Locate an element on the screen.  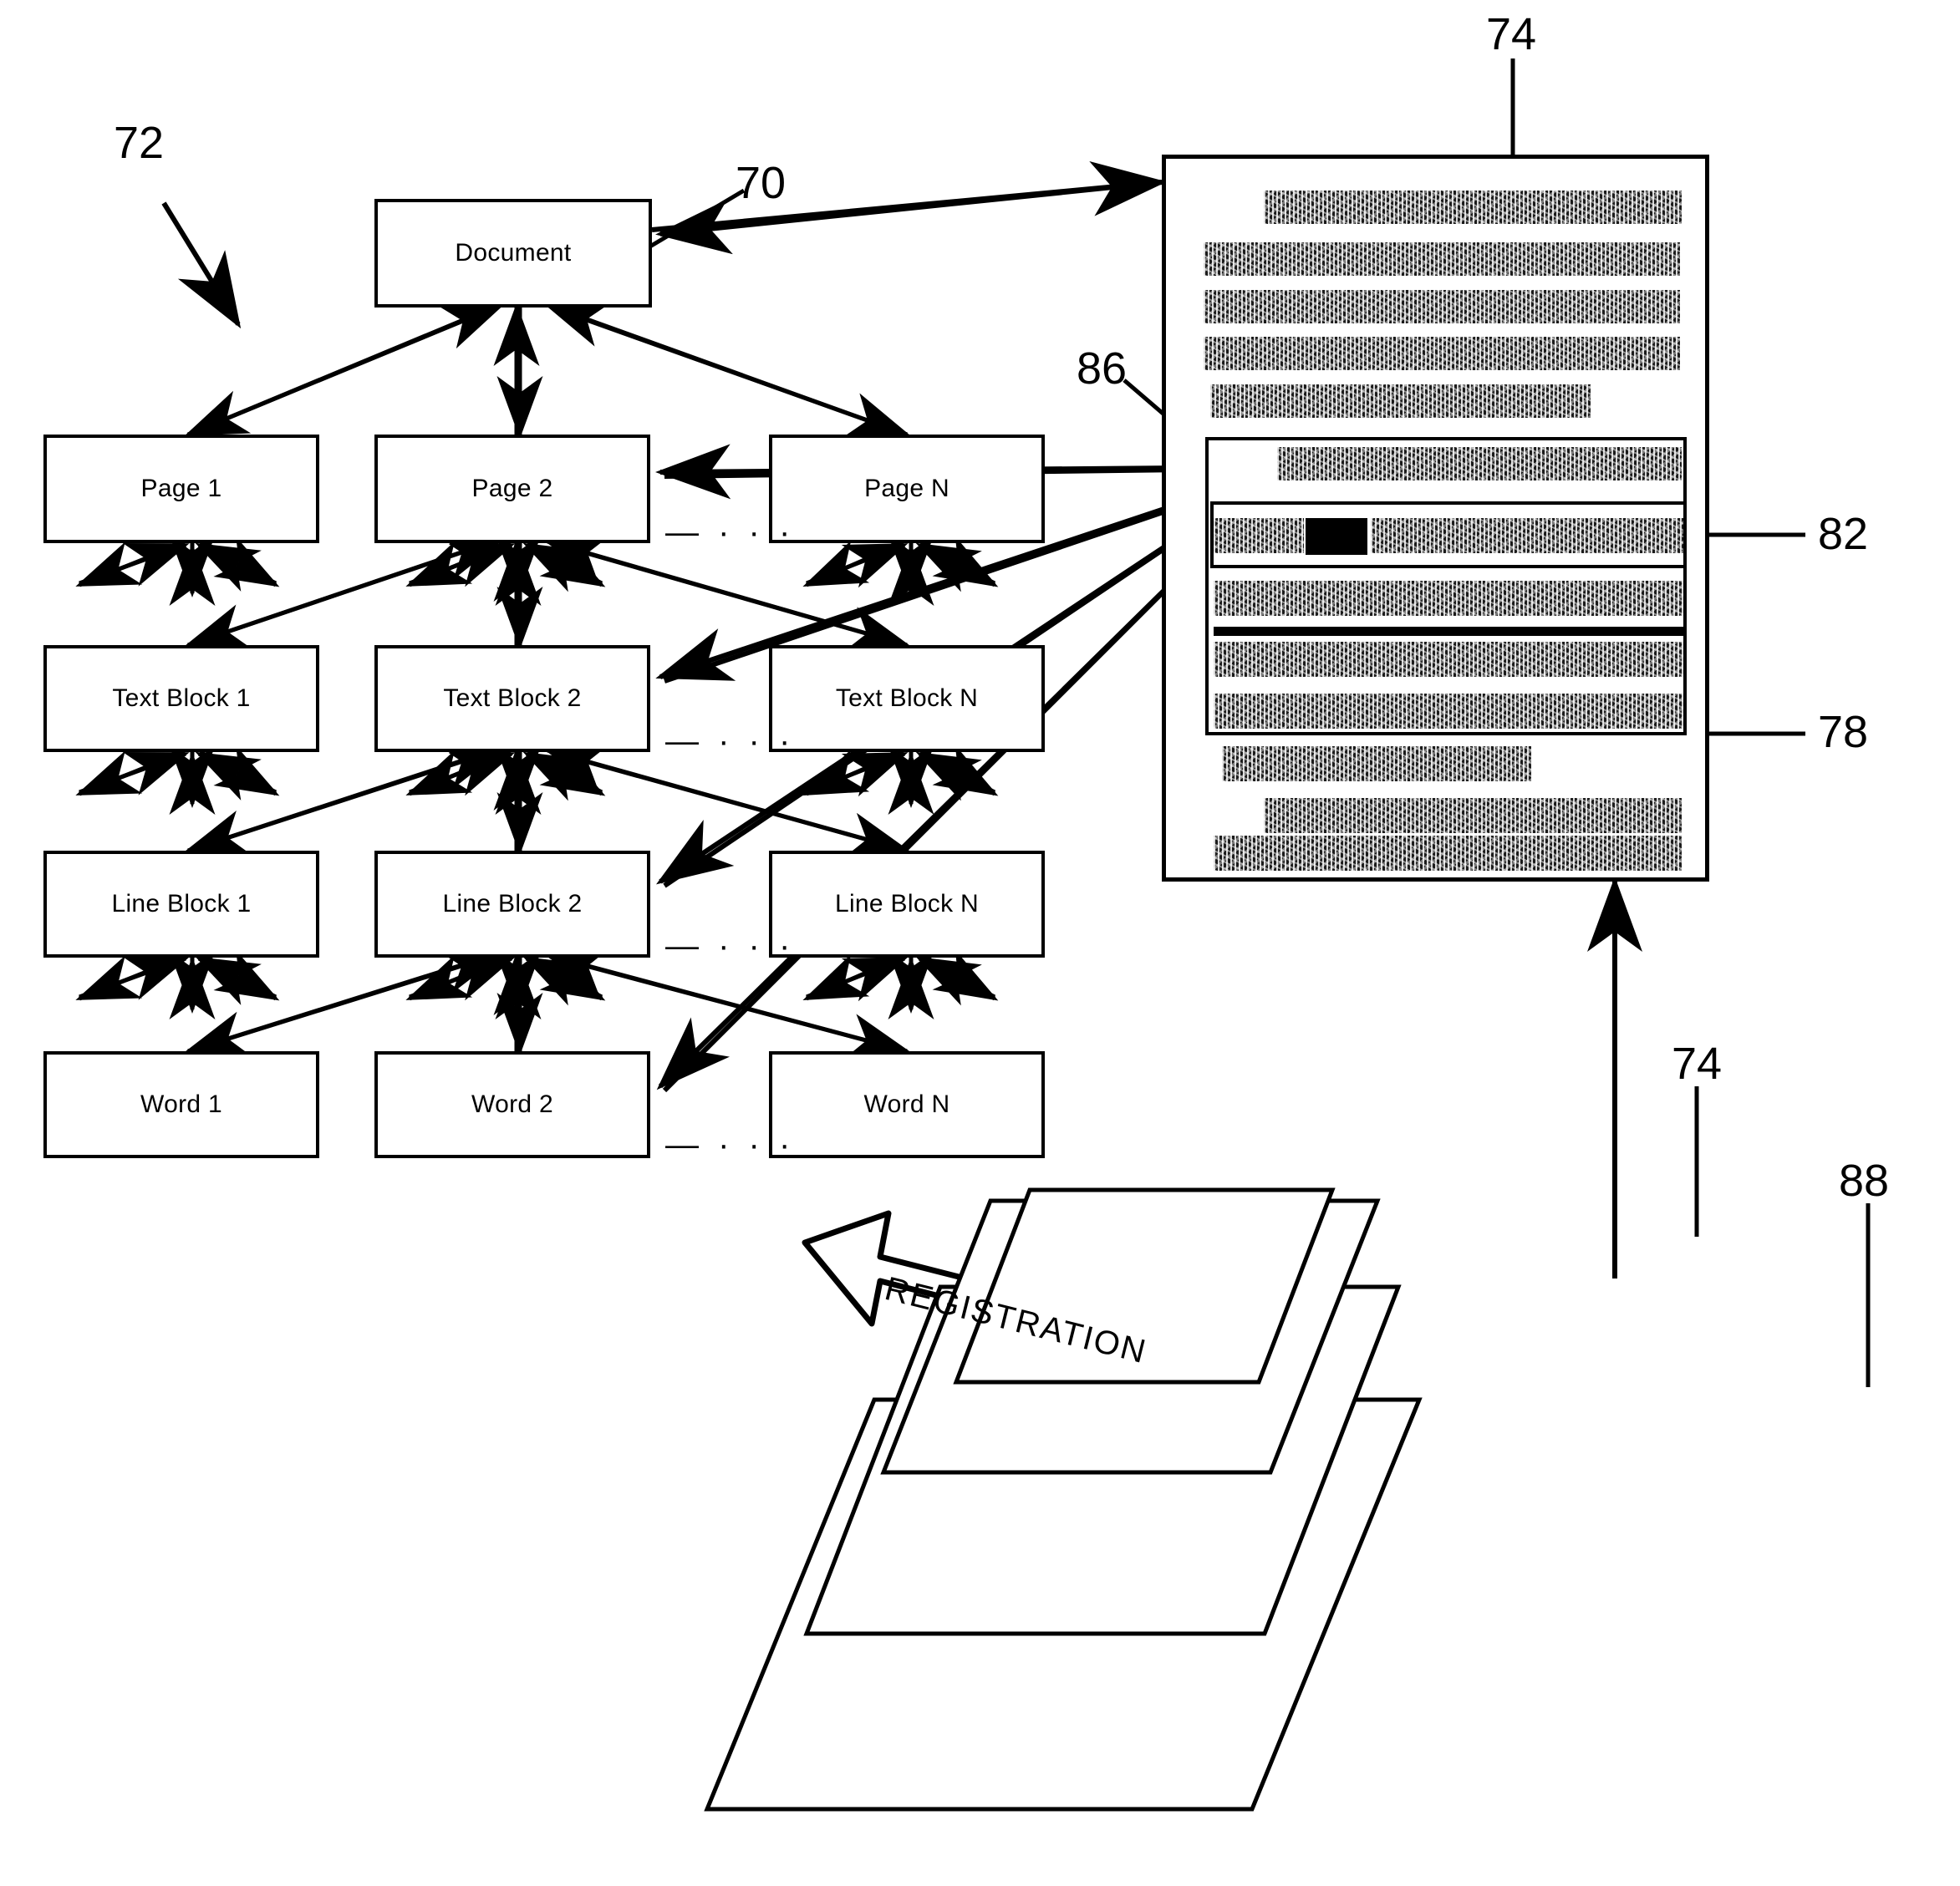
node-line-block-2-label: Line Block 2 is located at coordinates (512, 904).